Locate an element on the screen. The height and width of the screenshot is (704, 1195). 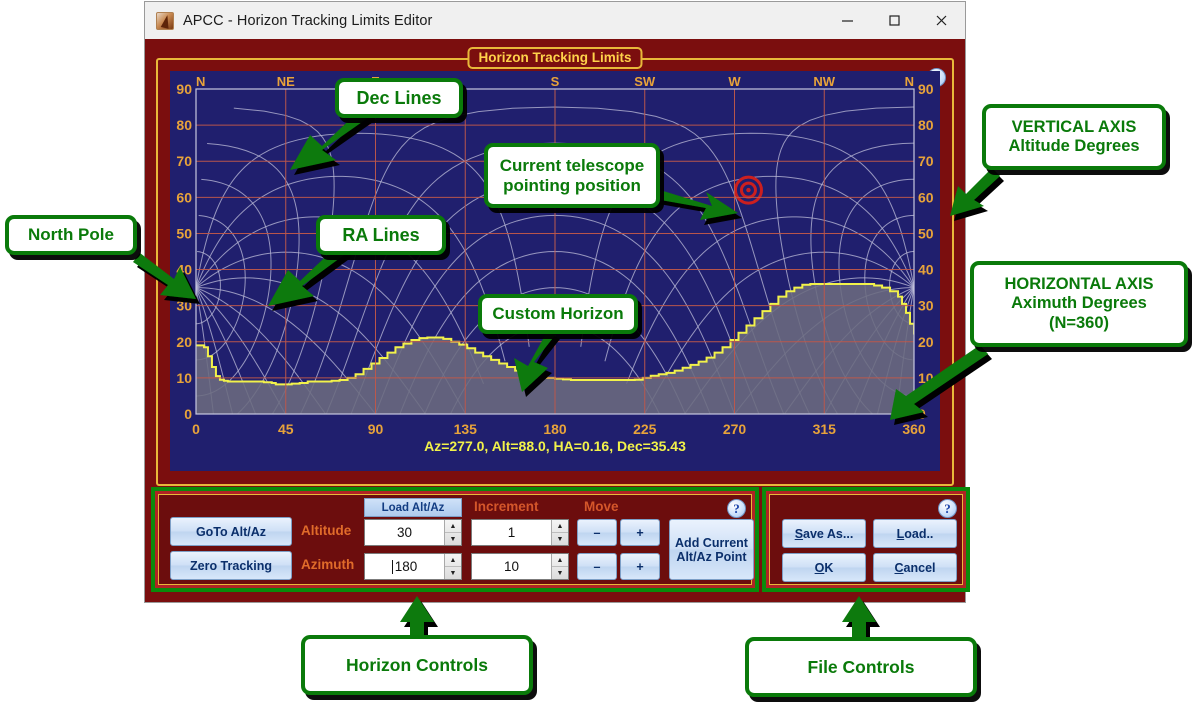
minimize-icon is located at coordinates (847, 20).